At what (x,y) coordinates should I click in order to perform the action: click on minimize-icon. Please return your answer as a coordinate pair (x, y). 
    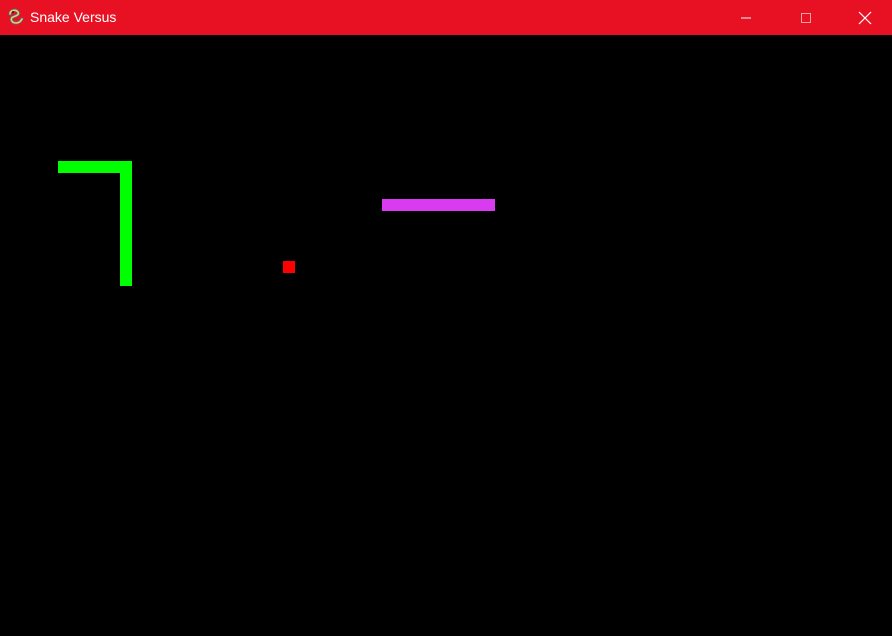
    Looking at the image, I should click on (746, 17).